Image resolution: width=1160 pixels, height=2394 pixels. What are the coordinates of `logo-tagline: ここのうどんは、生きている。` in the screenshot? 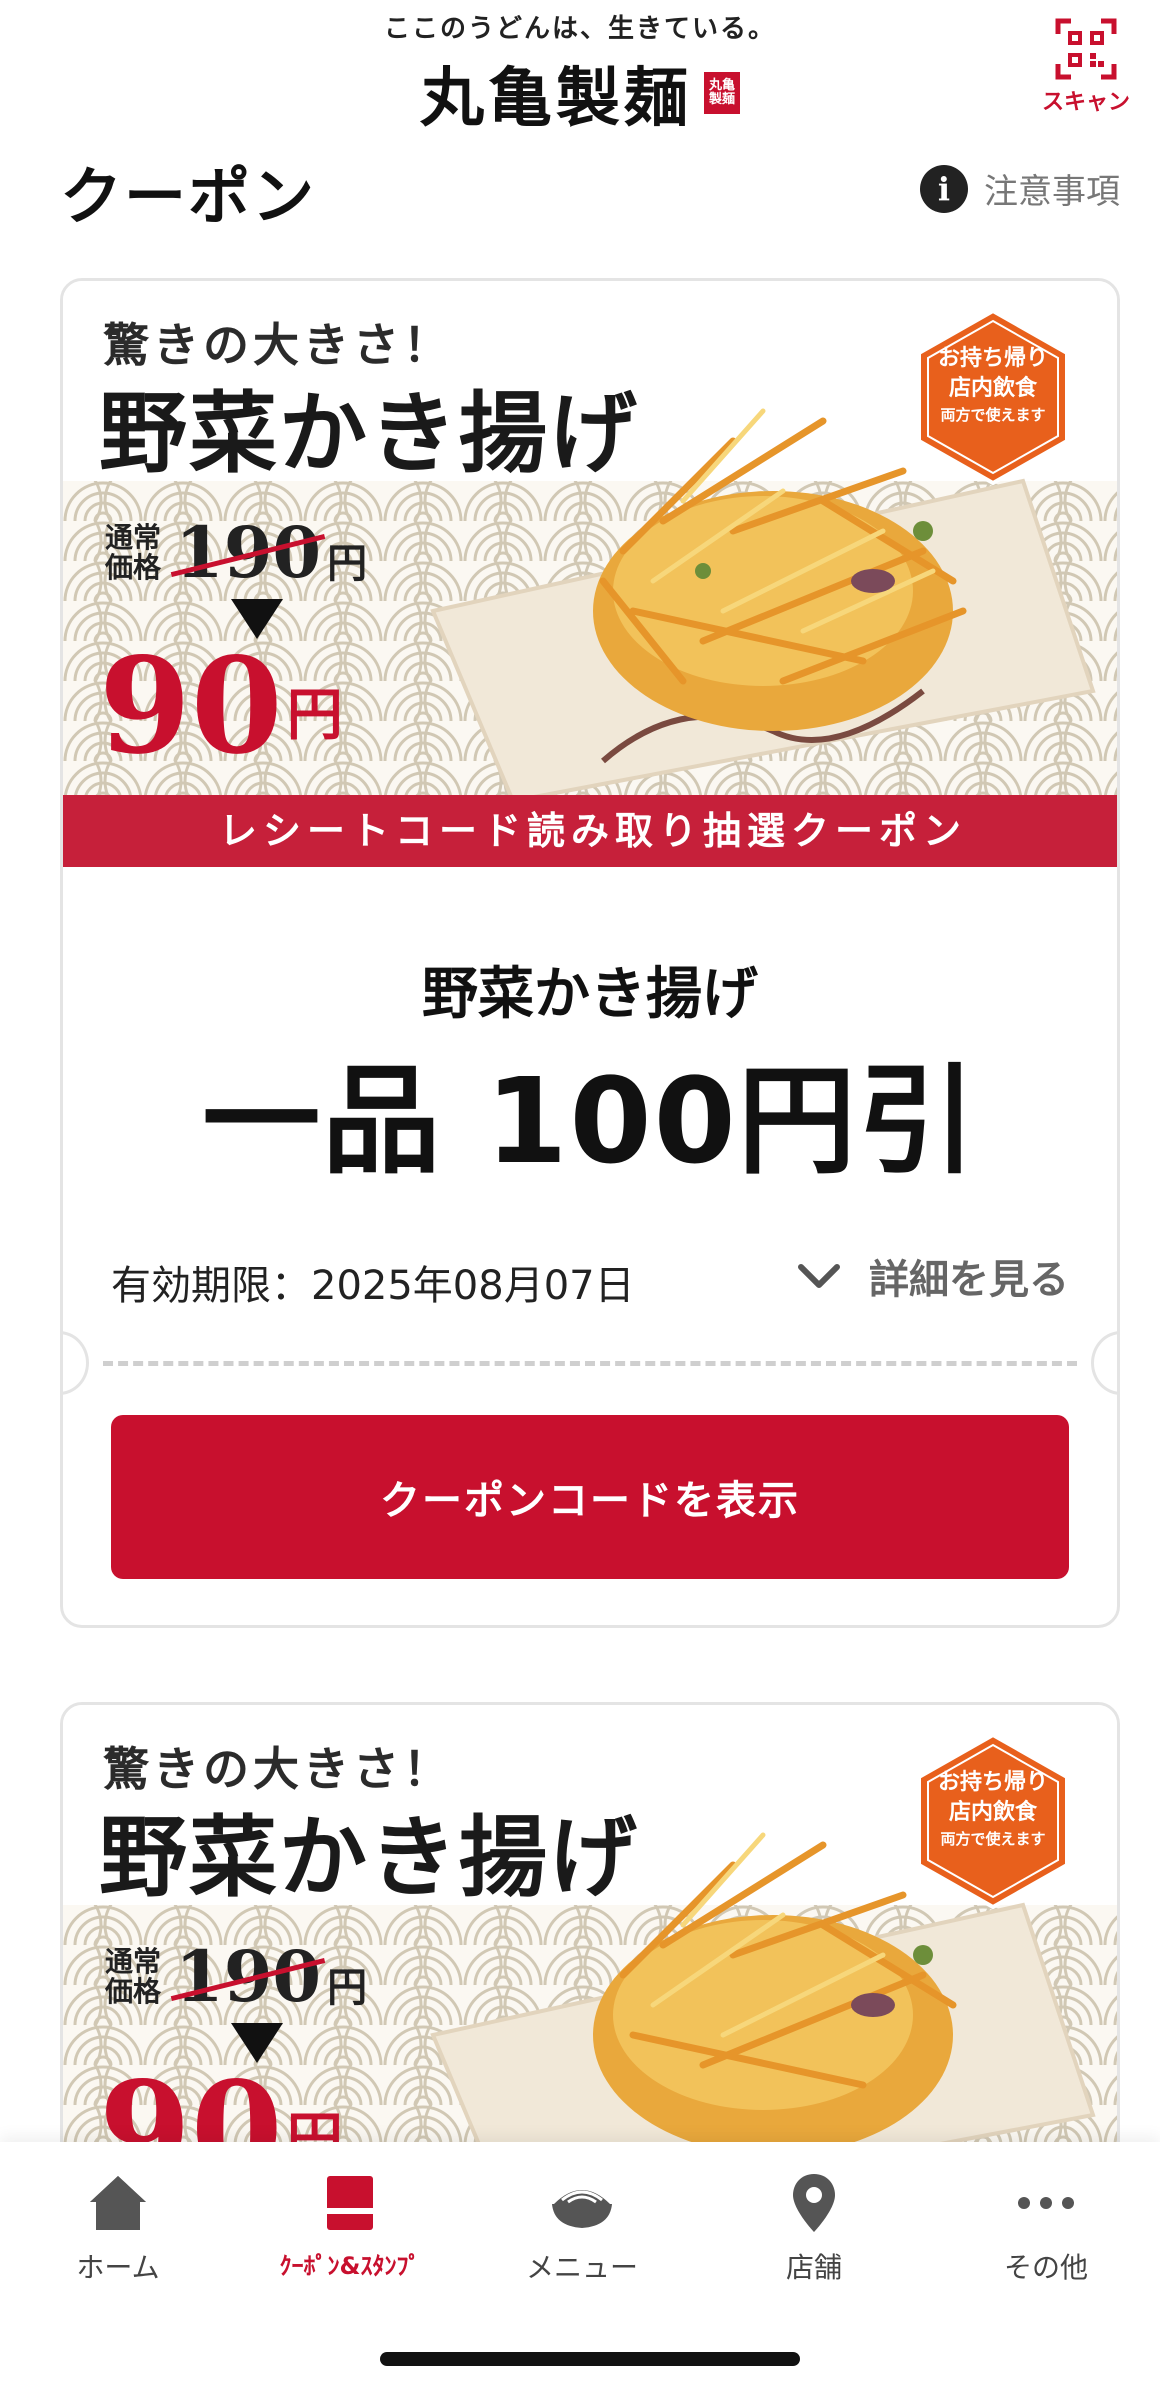 It's located at (579, 29).